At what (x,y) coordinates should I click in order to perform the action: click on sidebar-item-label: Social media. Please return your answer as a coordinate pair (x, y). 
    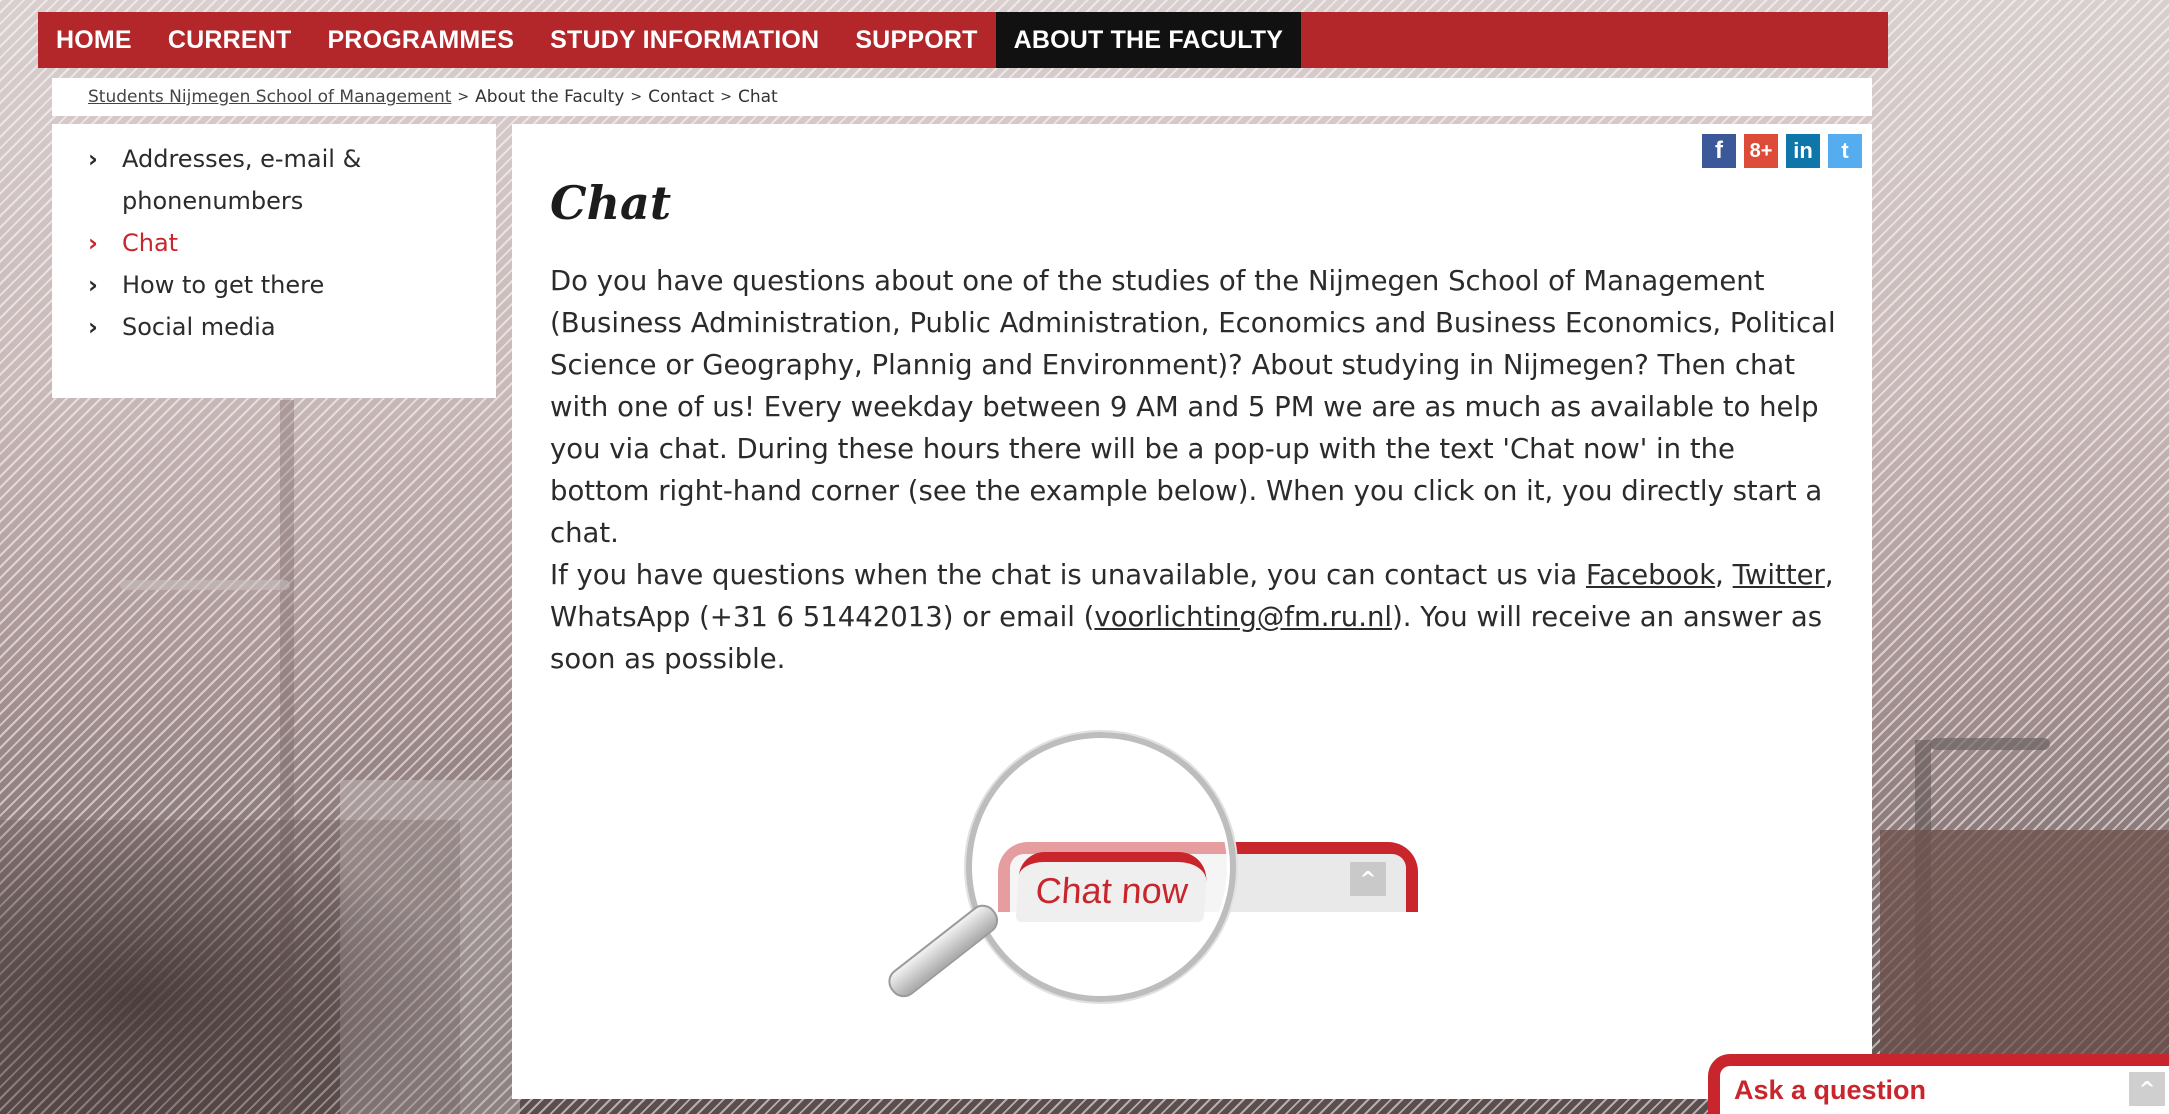
    Looking at the image, I should click on (199, 327).